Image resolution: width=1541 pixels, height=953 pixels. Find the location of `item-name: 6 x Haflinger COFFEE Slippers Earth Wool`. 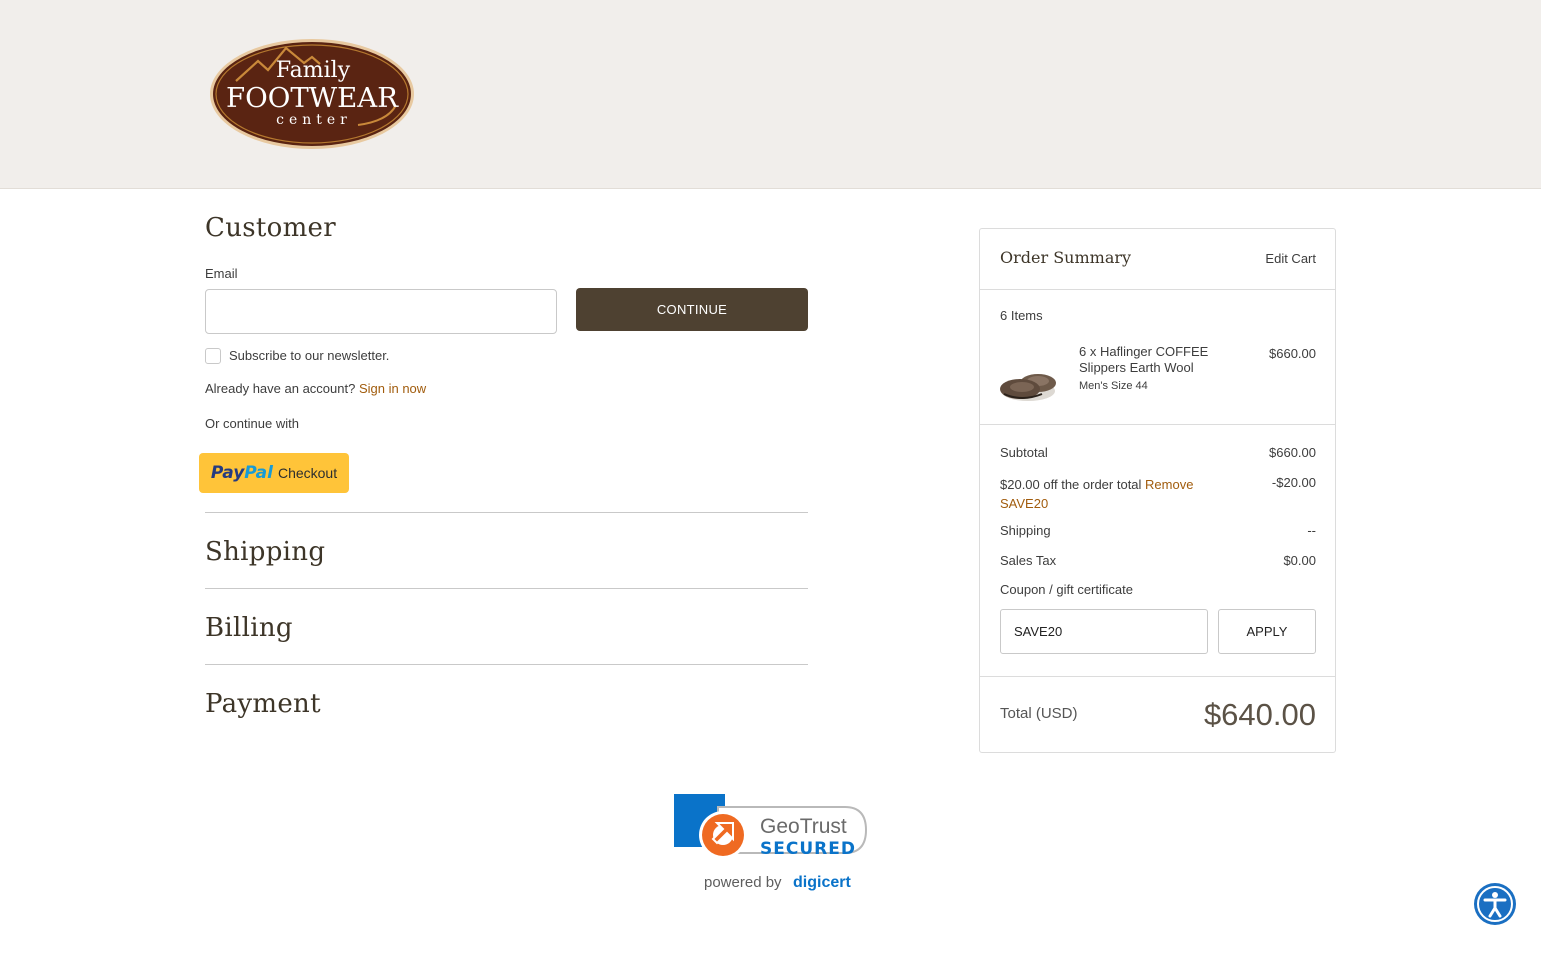

item-name: 6 x Haflinger COFFEE Slippers Earth Wool is located at coordinates (1144, 359).